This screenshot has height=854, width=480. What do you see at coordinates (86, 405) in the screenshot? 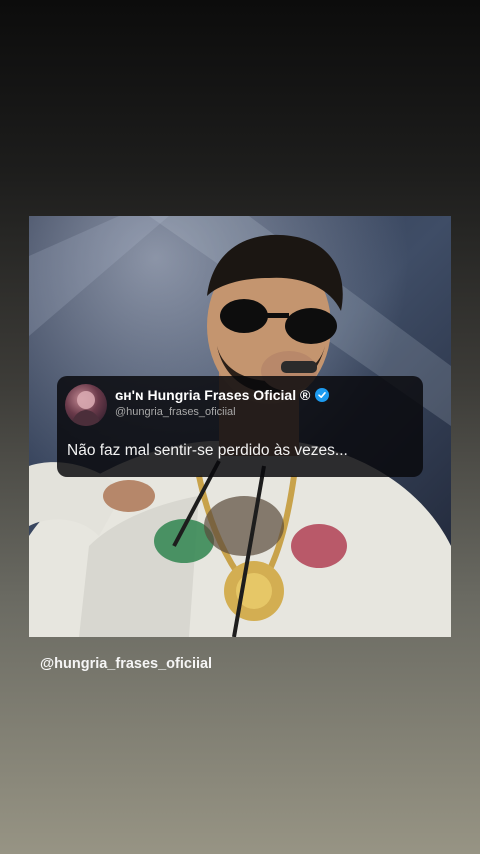
I see `avatar` at bounding box center [86, 405].